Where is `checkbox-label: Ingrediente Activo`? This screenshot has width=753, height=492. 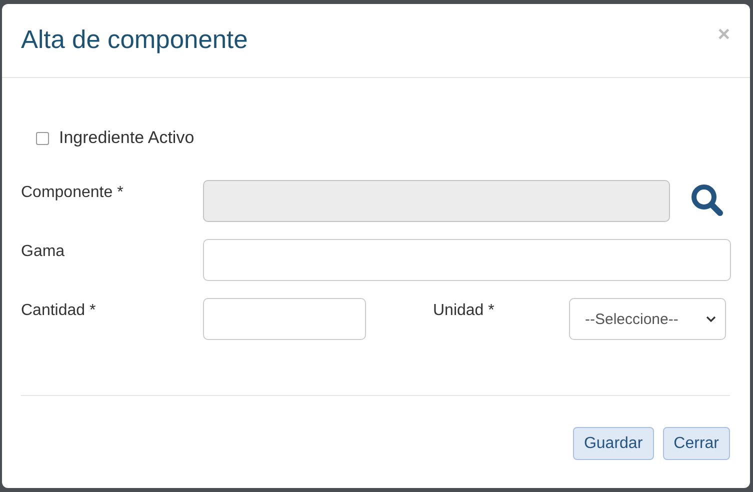
checkbox-label: Ingrediente Activo is located at coordinates (126, 138).